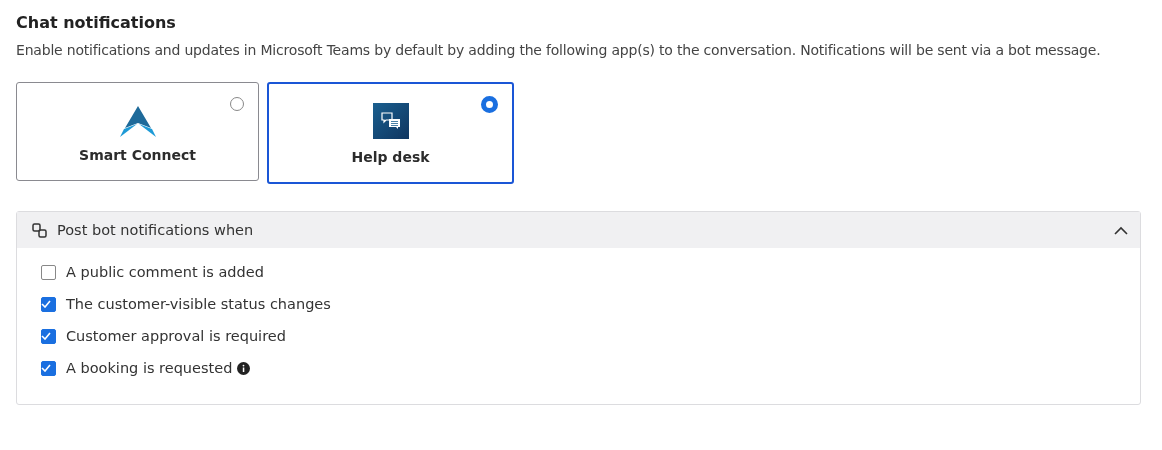  What do you see at coordinates (578, 230) in the screenshot?
I see `panel-header: Post bot notifications when` at bounding box center [578, 230].